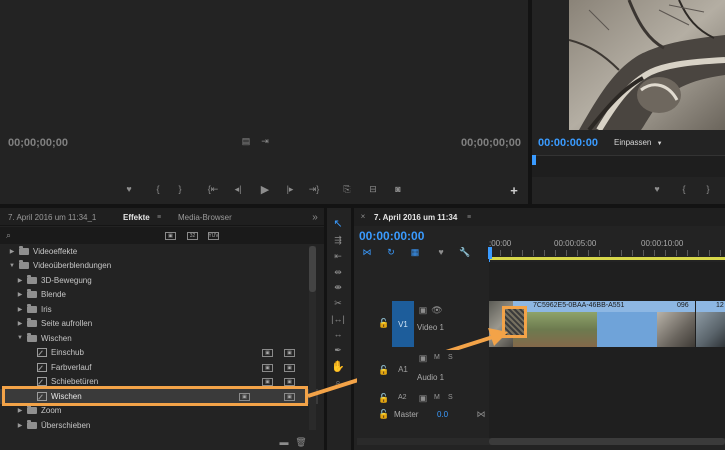  Describe the element at coordinates (246, 141) in the screenshot. I see `settings-icon: ▤` at that location.